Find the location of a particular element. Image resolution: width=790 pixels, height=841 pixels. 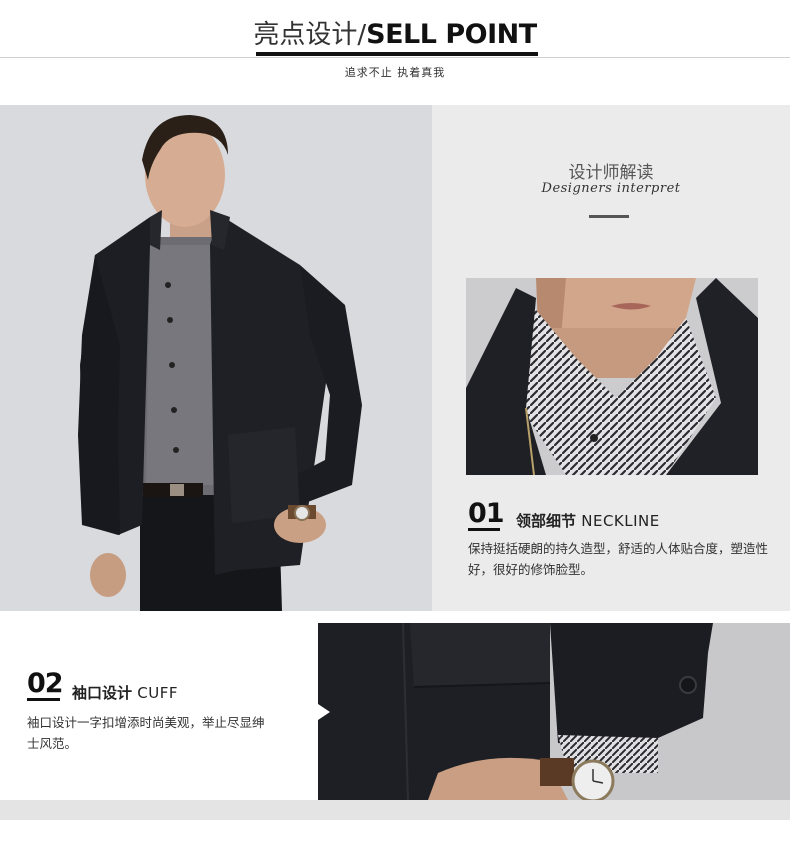

designer-interpret-subtitle: Designers interpret is located at coordinates (611, 188).